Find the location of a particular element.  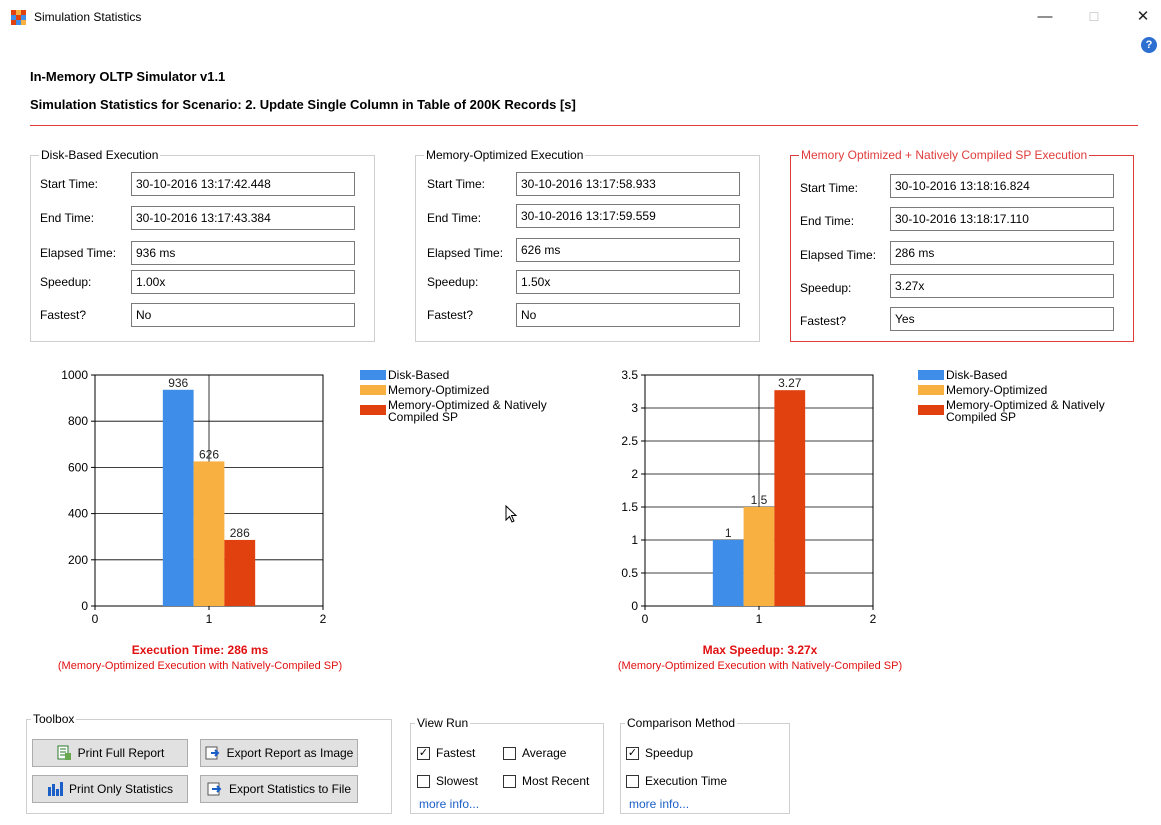

bar-disk-based is located at coordinates (178, 497).